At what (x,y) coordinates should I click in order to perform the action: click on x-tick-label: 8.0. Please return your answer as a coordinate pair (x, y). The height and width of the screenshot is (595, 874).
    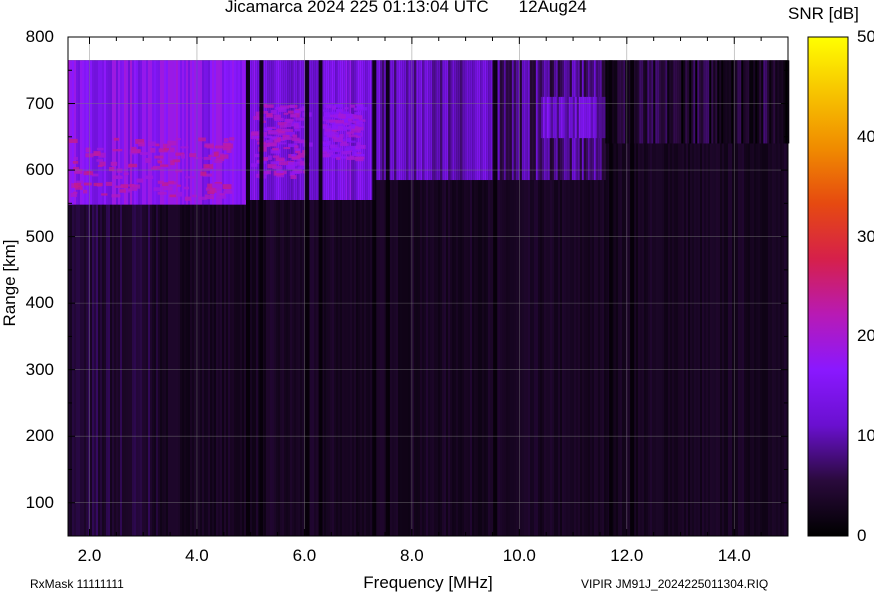
    Looking at the image, I should click on (412, 555).